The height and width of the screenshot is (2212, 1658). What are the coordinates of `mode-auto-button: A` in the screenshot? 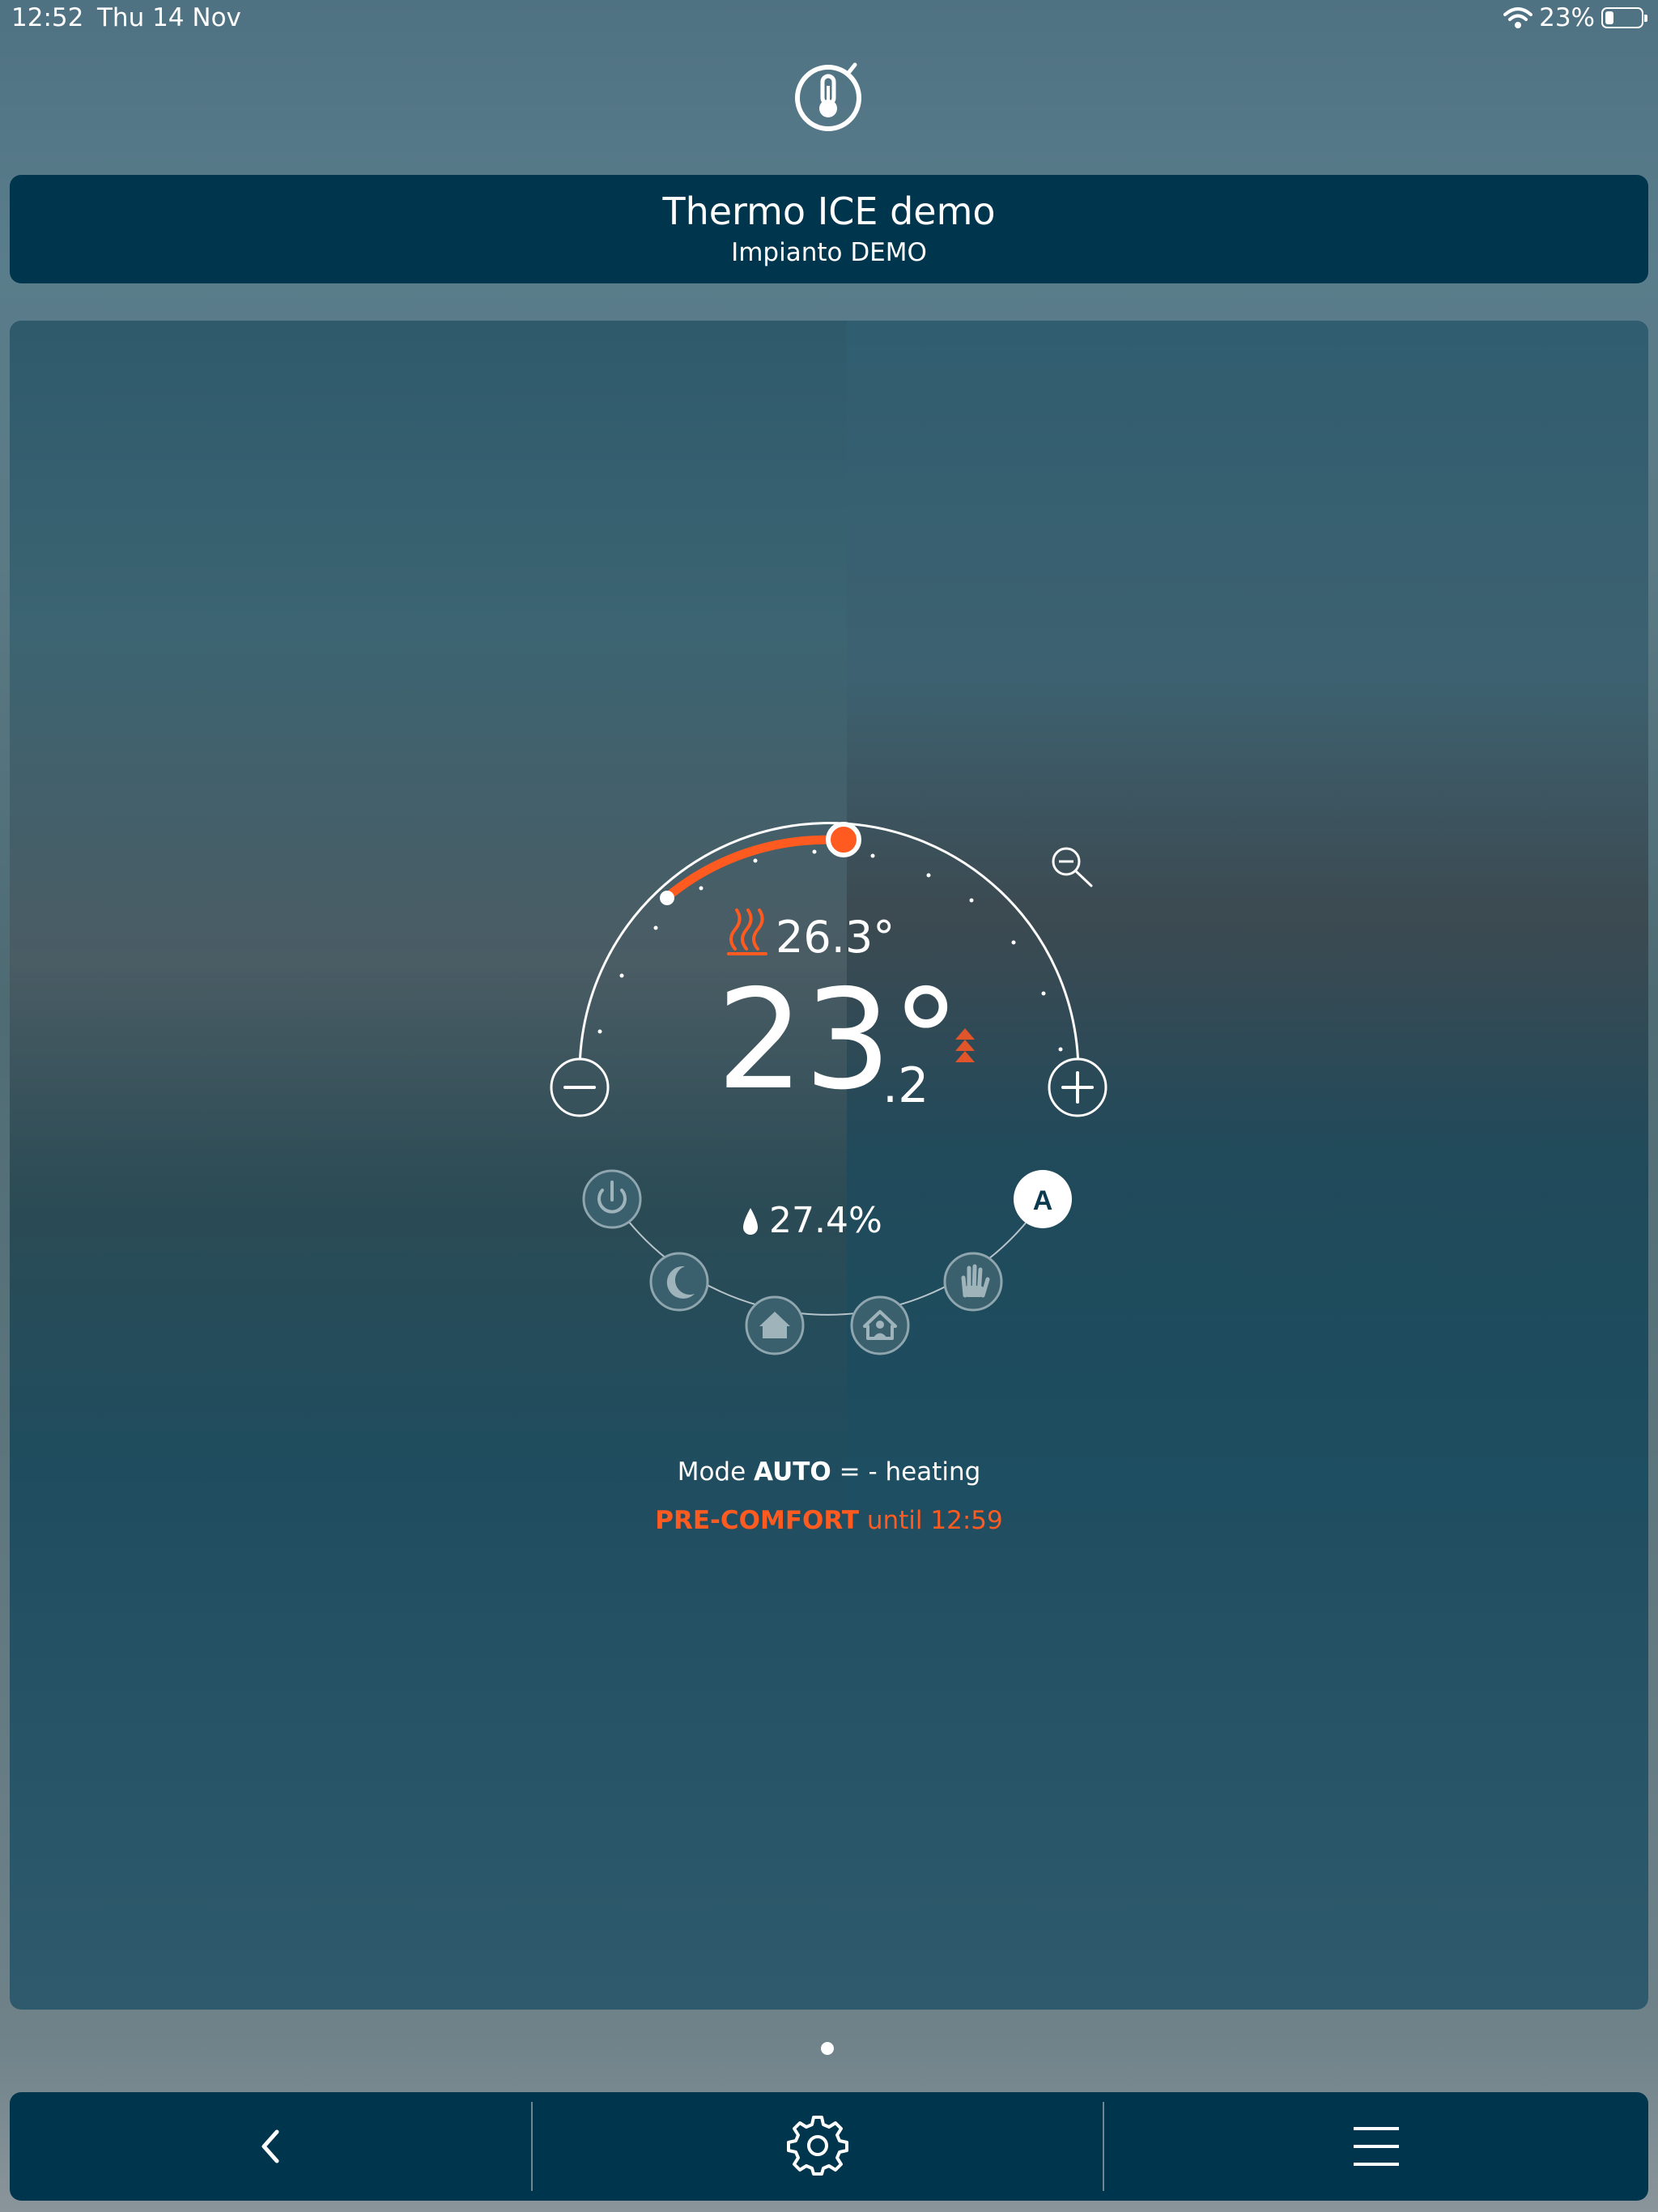 It's located at (1043, 1199).